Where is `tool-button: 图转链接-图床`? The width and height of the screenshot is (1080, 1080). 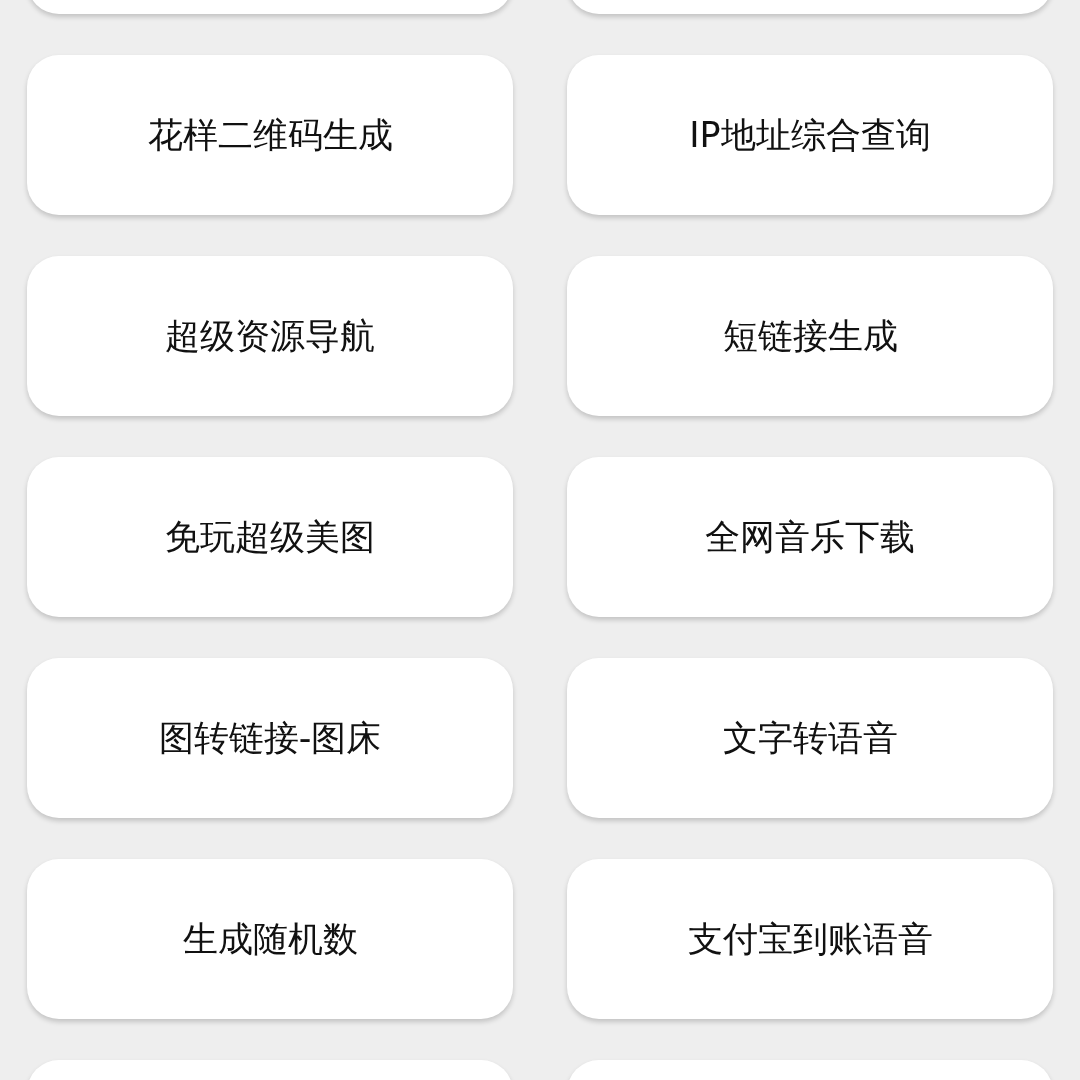 tool-button: 图转链接-图床 is located at coordinates (270, 738).